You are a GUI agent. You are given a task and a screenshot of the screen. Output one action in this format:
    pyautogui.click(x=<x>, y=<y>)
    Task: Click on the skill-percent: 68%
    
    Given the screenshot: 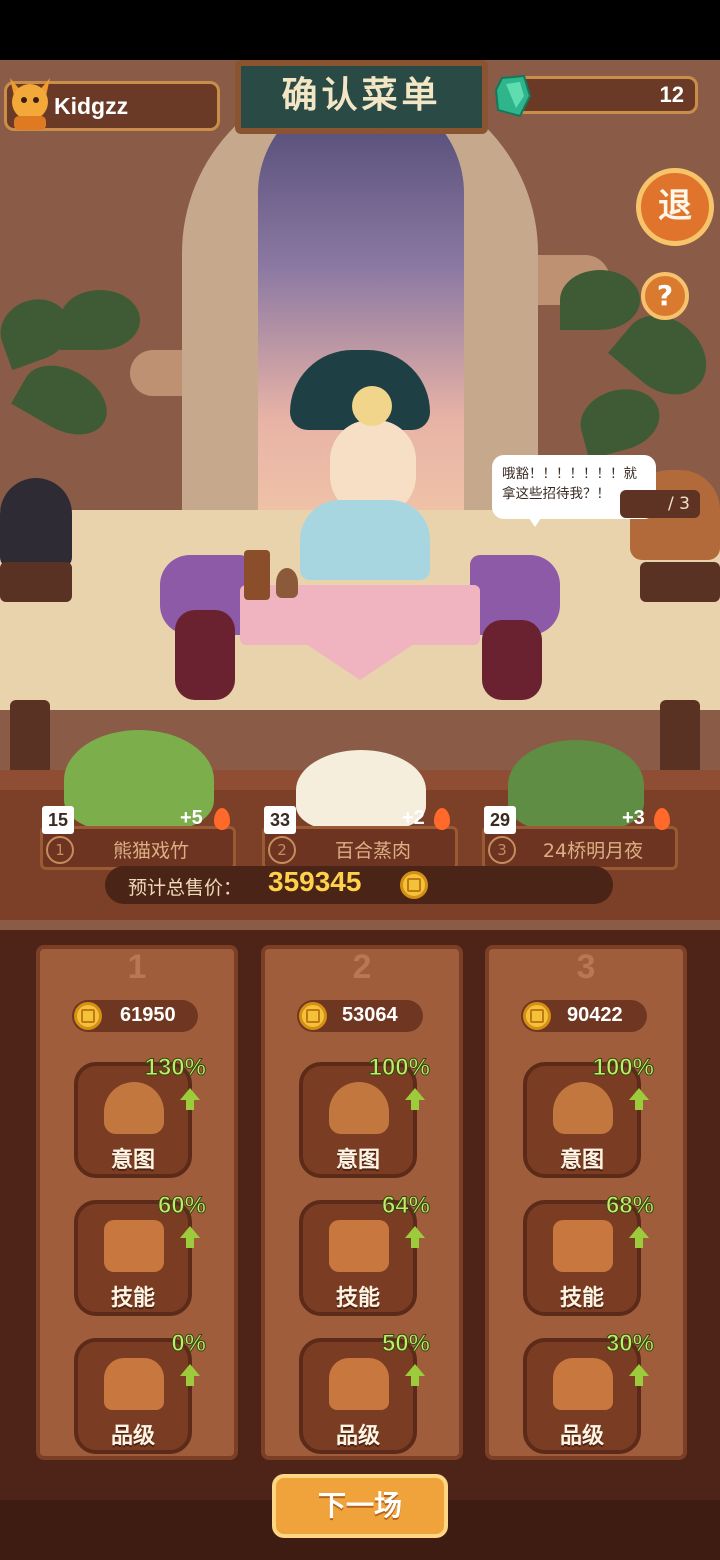 What is the action you would take?
    pyautogui.click(x=629, y=1206)
    